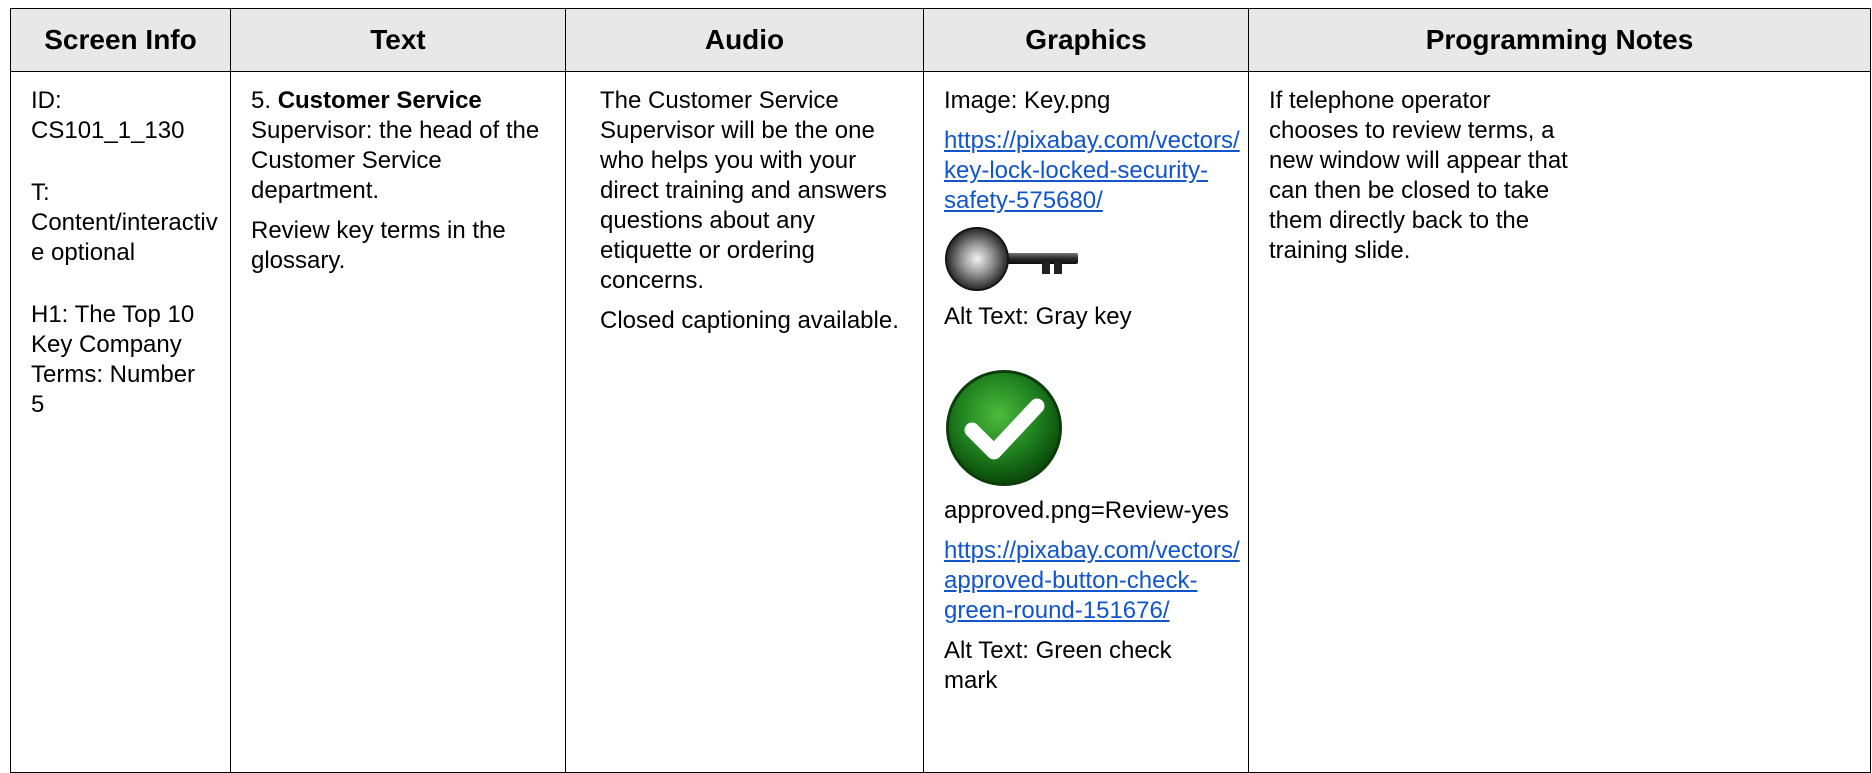 This screenshot has height=773, width=1872. Describe the element at coordinates (378, 245) in the screenshot. I see `glossary-review-text: Review key terms in the glossary.` at that location.